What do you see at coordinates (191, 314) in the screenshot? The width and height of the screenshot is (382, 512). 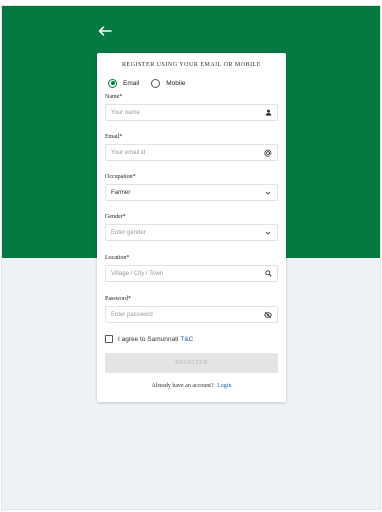 I see `password-field: Enter password` at bounding box center [191, 314].